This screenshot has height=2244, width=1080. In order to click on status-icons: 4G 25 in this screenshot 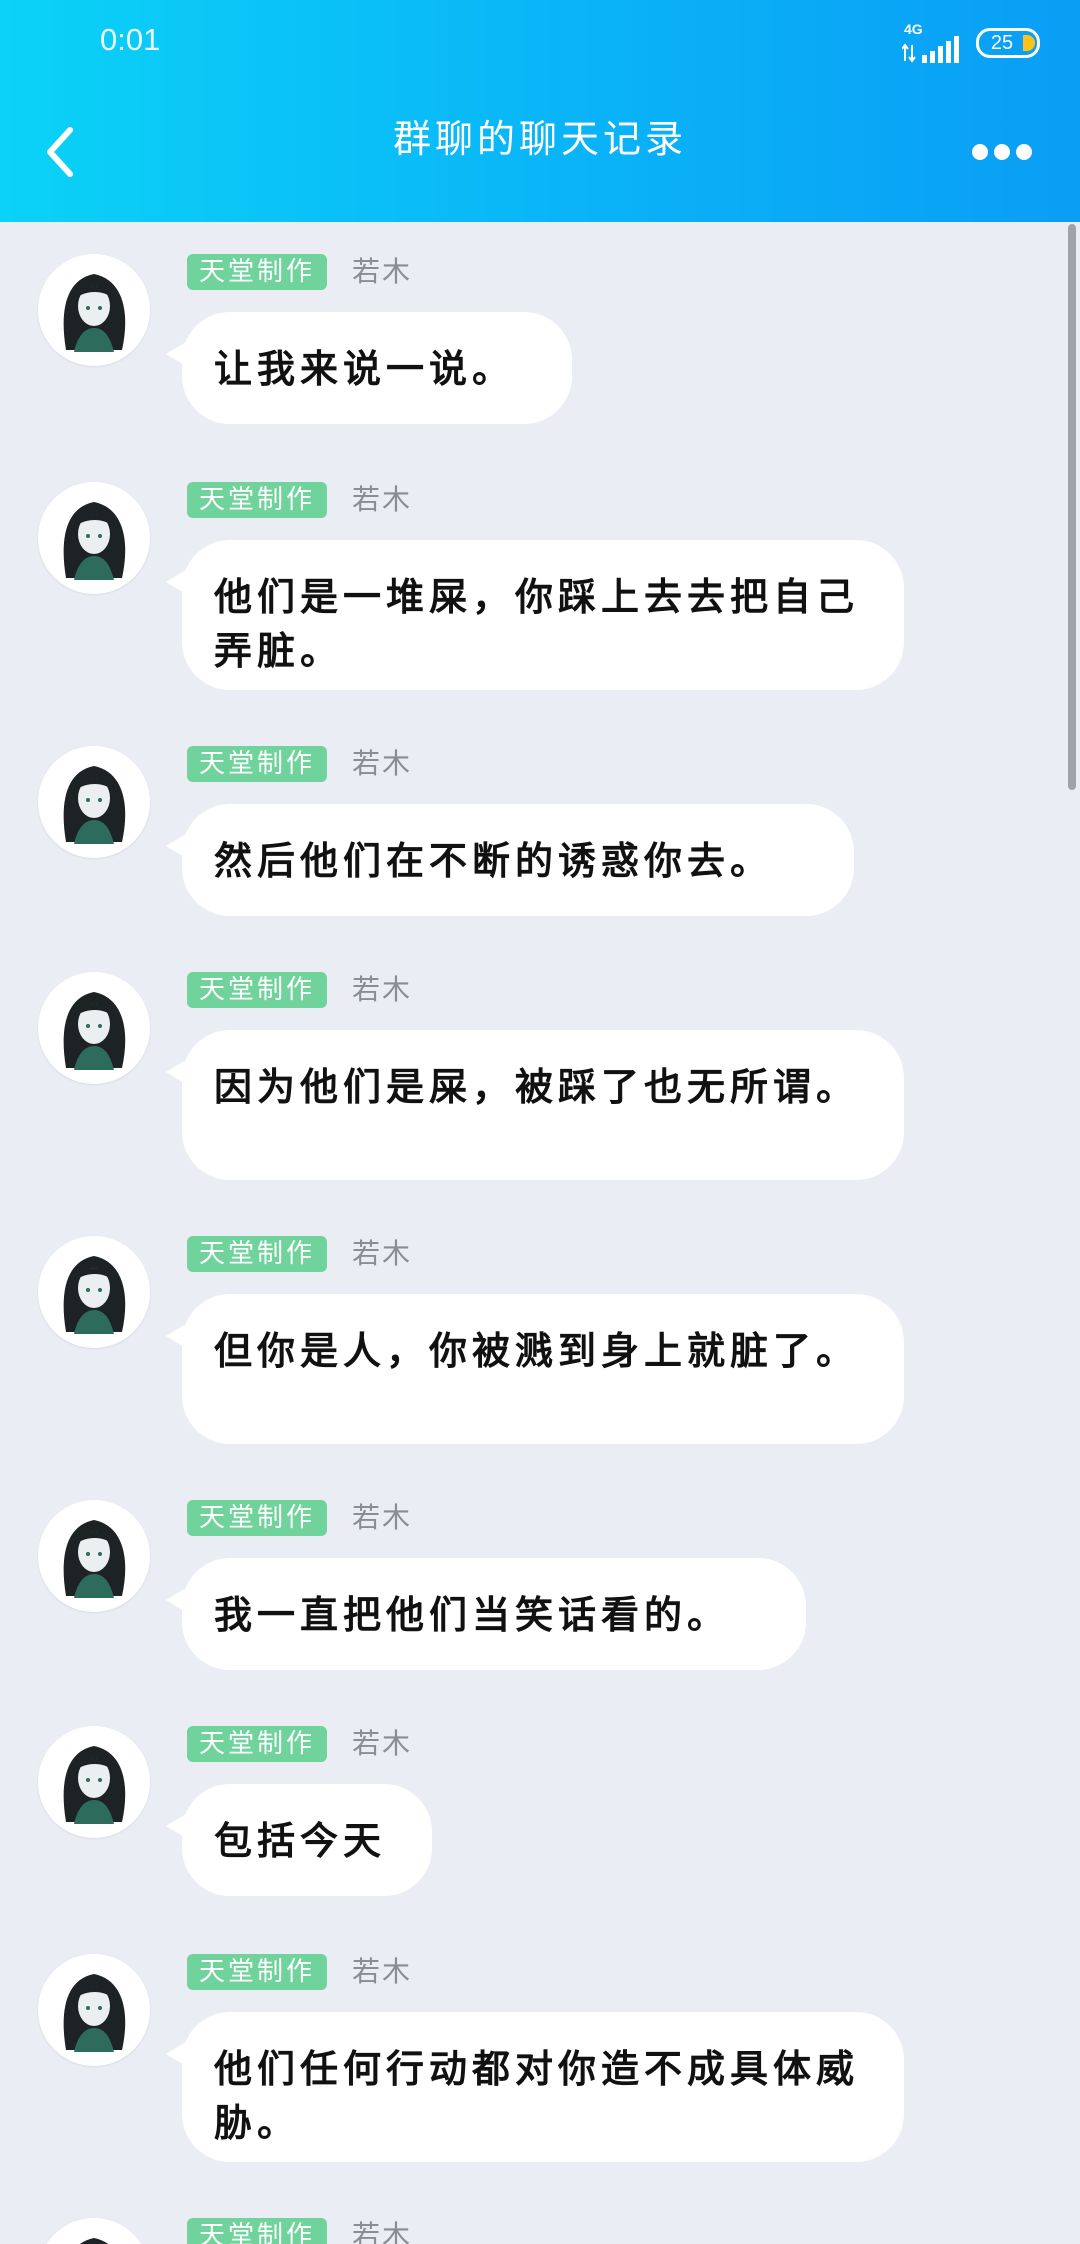, I will do `click(971, 43)`.